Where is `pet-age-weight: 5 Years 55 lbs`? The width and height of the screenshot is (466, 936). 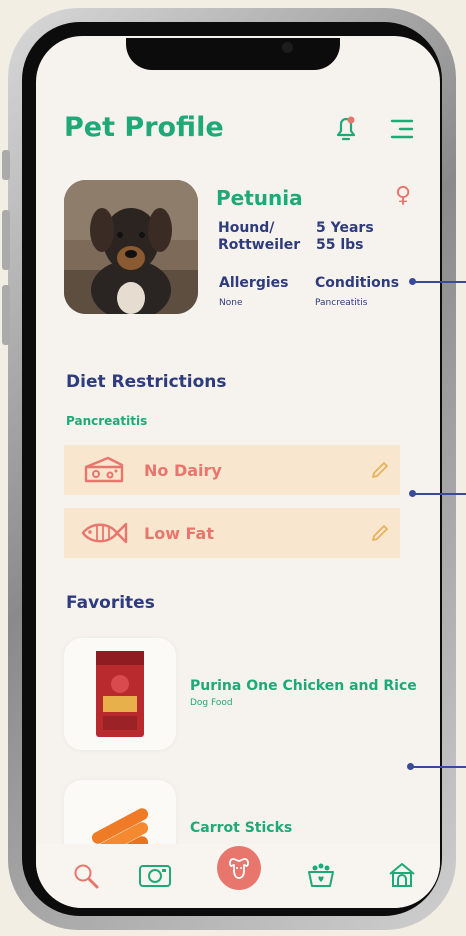
pet-age-weight: 5 Years 55 lbs is located at coordinates (345, 237).